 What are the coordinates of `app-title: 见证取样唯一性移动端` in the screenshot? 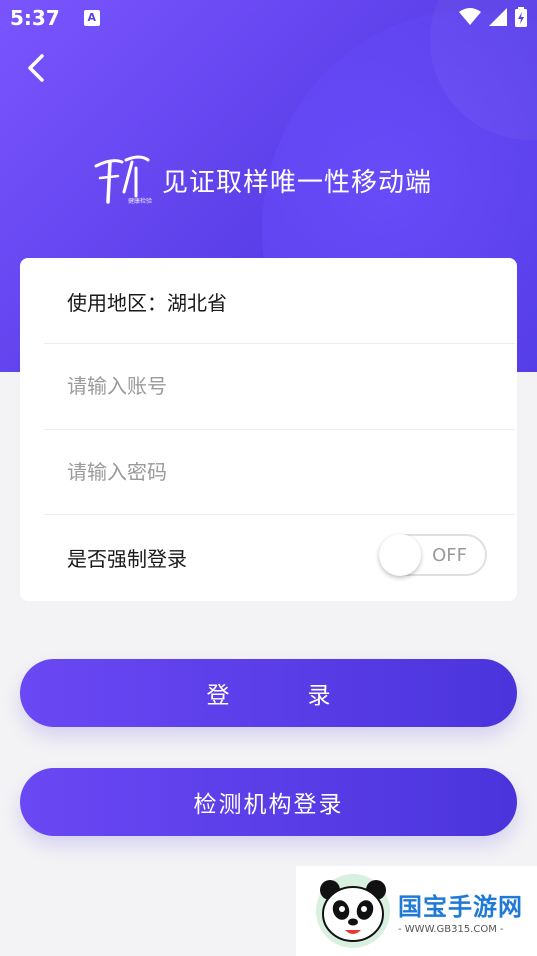 It's located at (297, 182).